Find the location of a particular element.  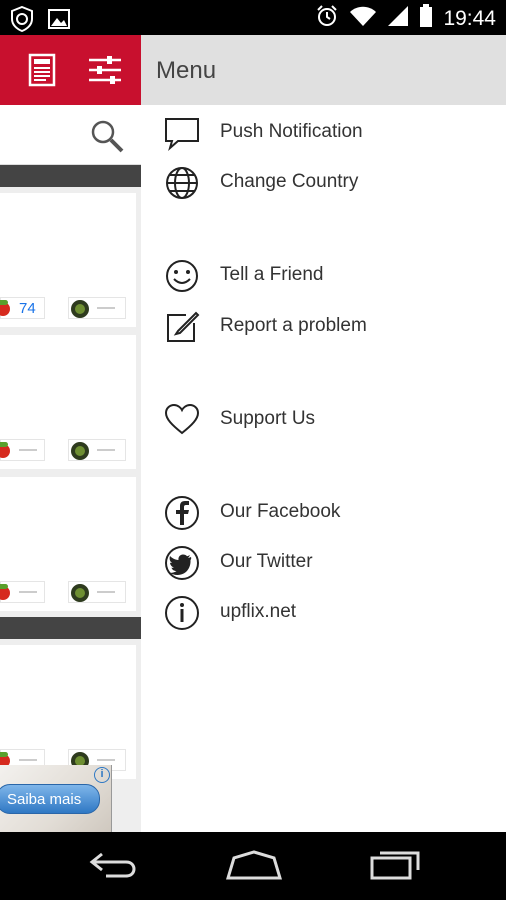

speech-bubble-icon is located at coordinates (182, 133).